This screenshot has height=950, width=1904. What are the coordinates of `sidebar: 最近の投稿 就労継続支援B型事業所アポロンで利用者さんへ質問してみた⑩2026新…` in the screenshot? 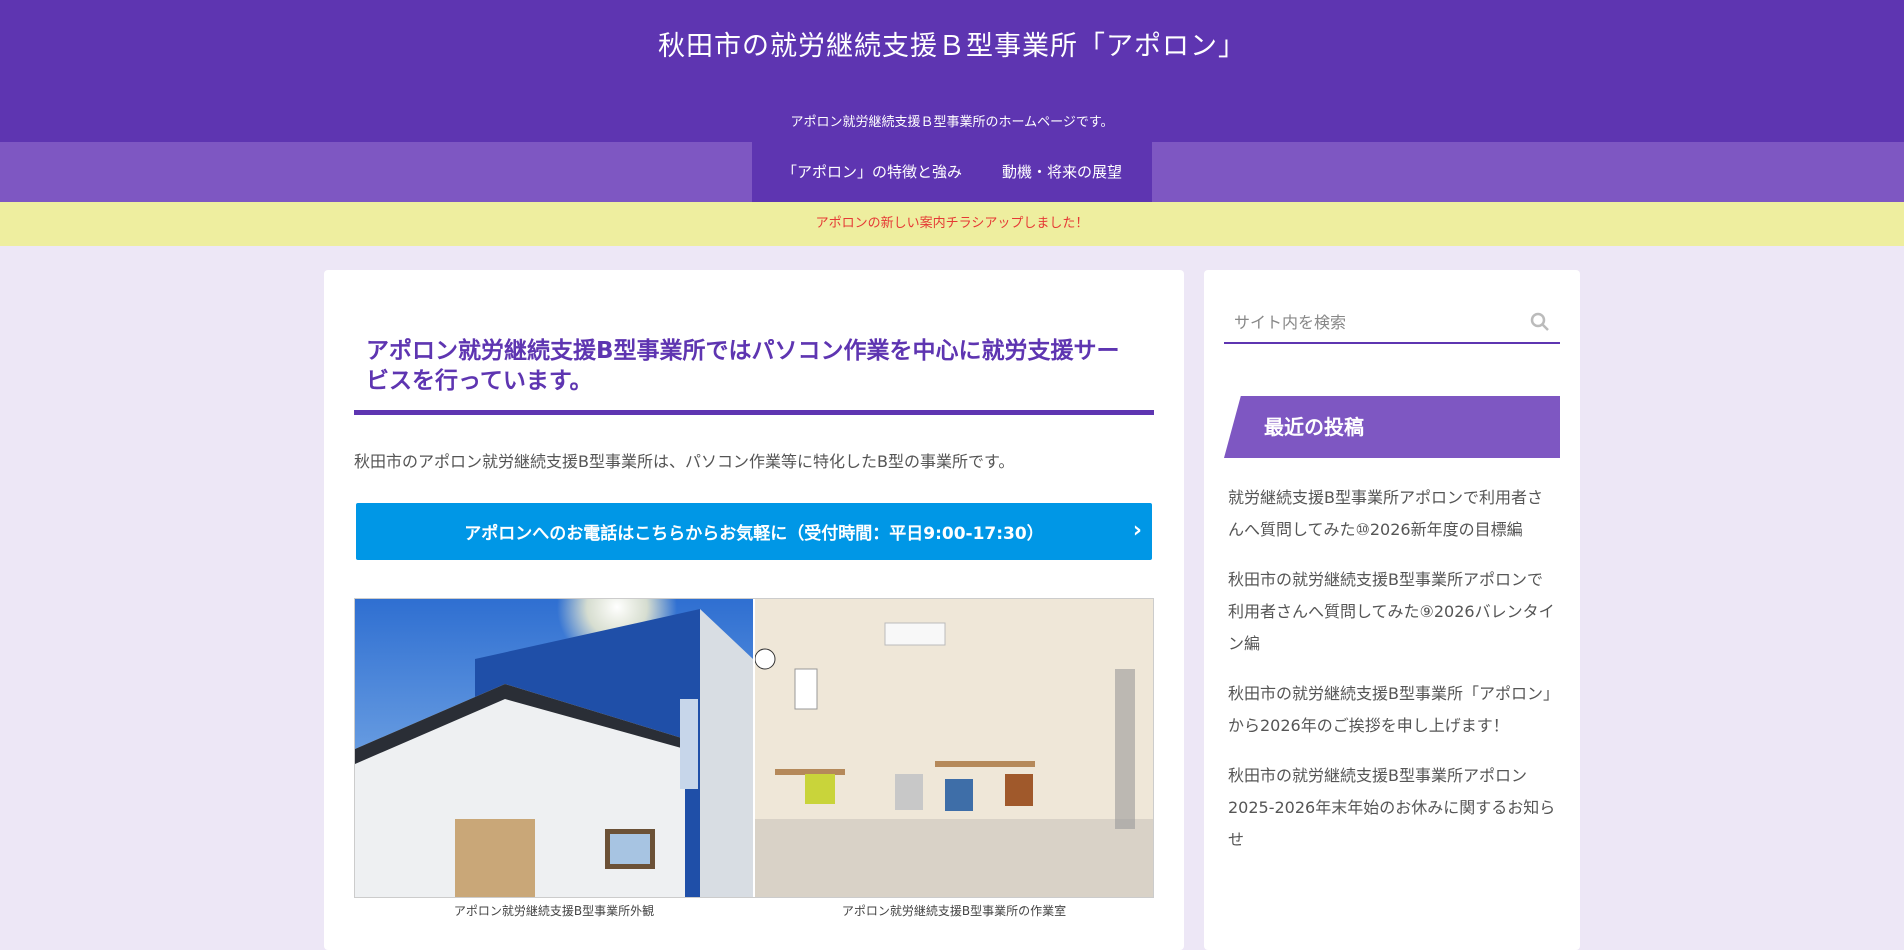 It's located at (1392, 610).